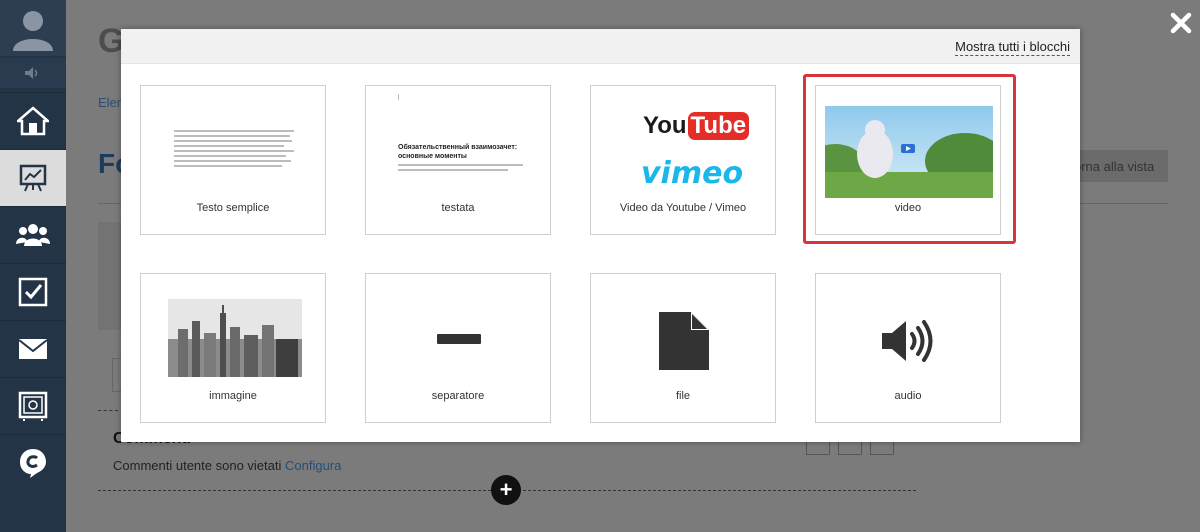 This screenshot has height=532, width=1200. Describe the element at coordinates (233, 396) in the screenshot. I see `tile-label: immagine` at that location.